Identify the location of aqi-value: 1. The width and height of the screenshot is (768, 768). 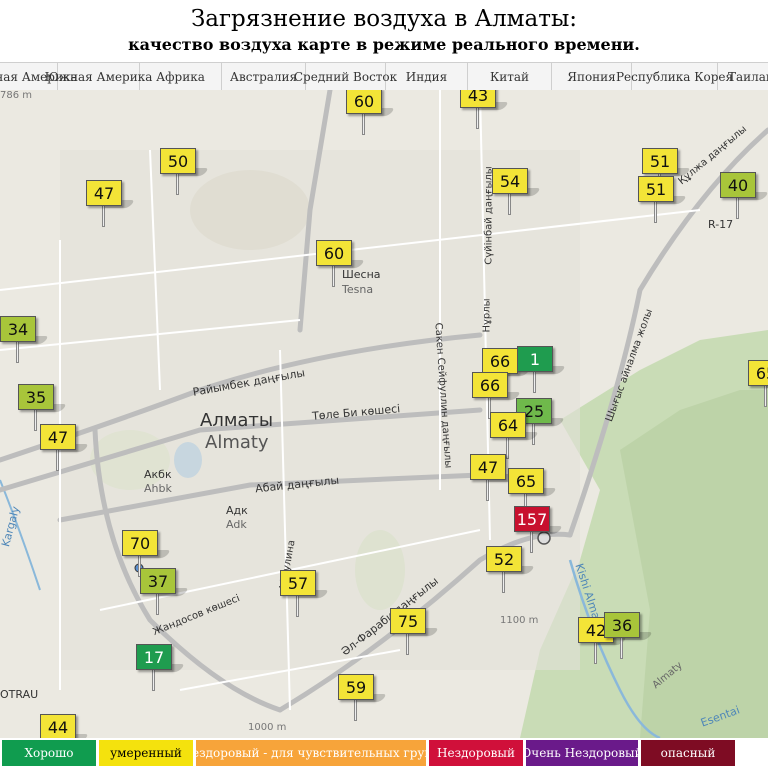
(535, 359).